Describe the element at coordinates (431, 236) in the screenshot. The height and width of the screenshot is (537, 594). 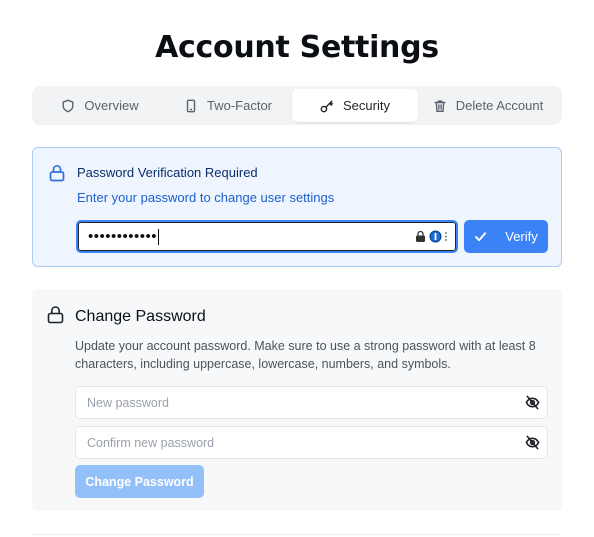
I see `password-manager-icon` at that location.